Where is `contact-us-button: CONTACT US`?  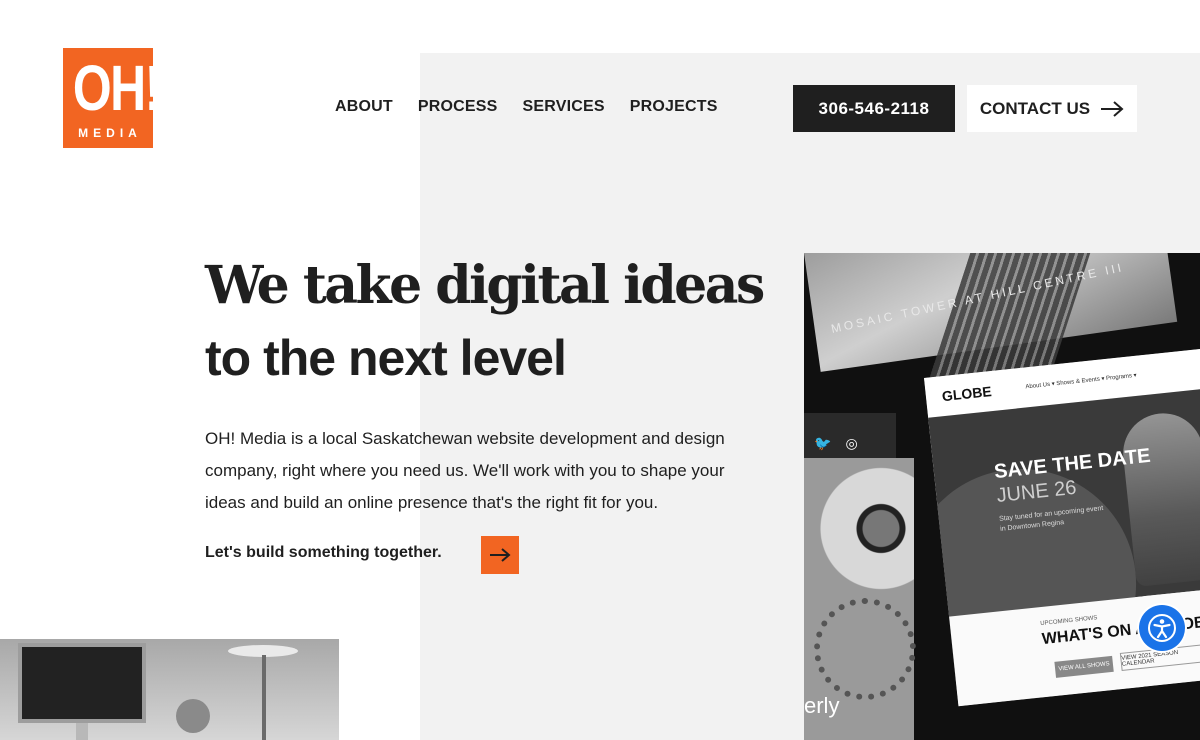
contact-us-button: CONTACT US is located at coordinates (1052, 108).